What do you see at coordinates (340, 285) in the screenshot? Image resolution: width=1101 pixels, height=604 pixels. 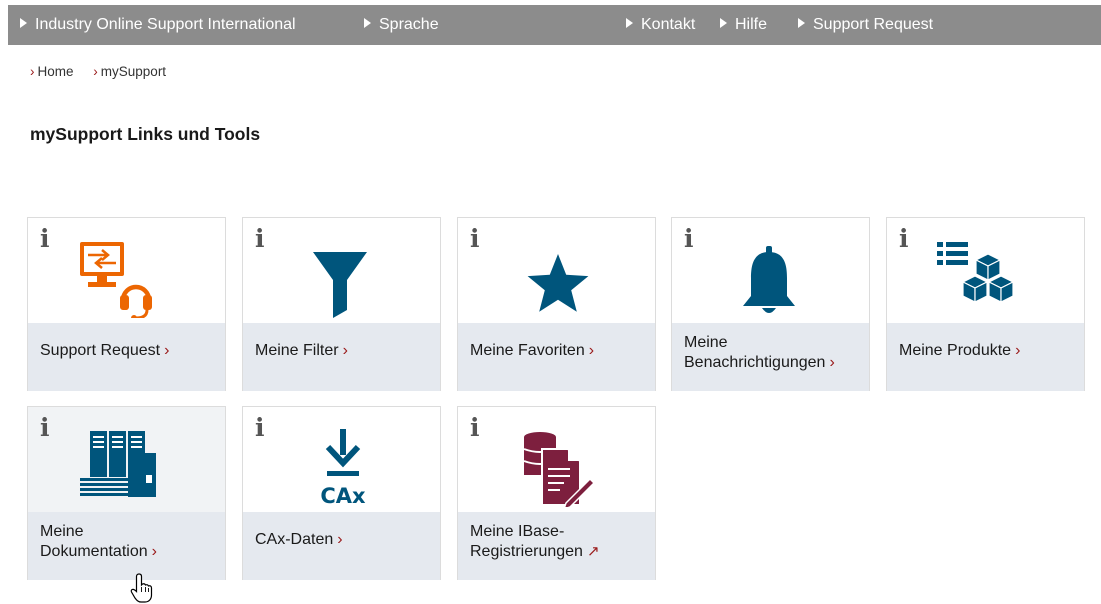 I see `filter-icon` at bounding box center [340, 285].